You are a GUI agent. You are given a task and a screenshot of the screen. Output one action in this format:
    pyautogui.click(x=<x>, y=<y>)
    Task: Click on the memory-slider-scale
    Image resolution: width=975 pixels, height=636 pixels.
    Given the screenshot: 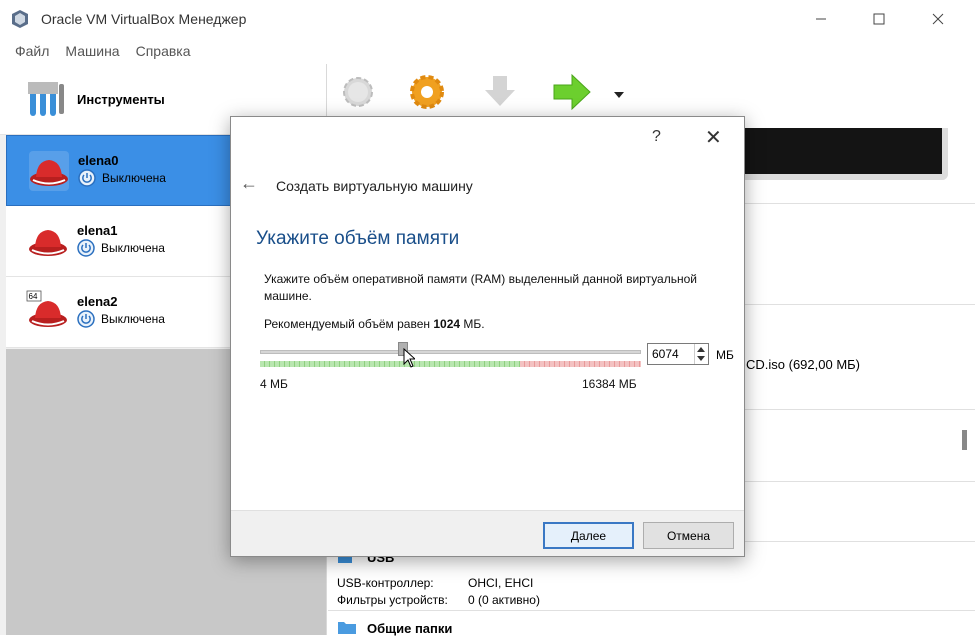 What is the action you would take?
    pyautogui.click(x=450, y=364)
    